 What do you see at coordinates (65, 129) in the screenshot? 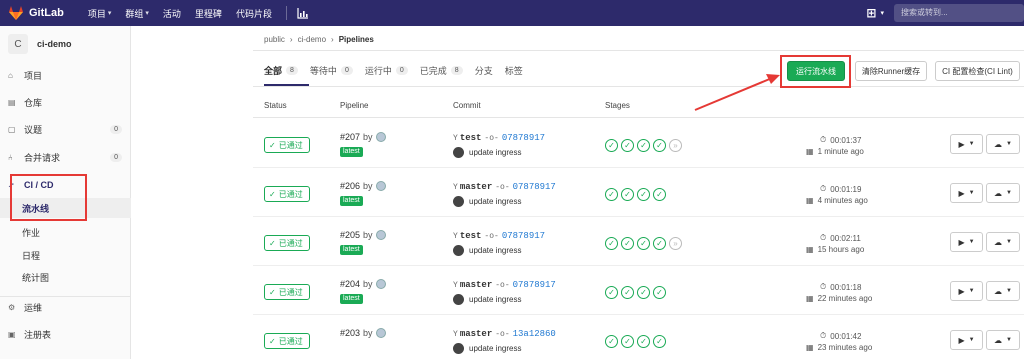
I see `sidebar-item-issues: ▢ 议题 0` at bounding box center [65, 129].